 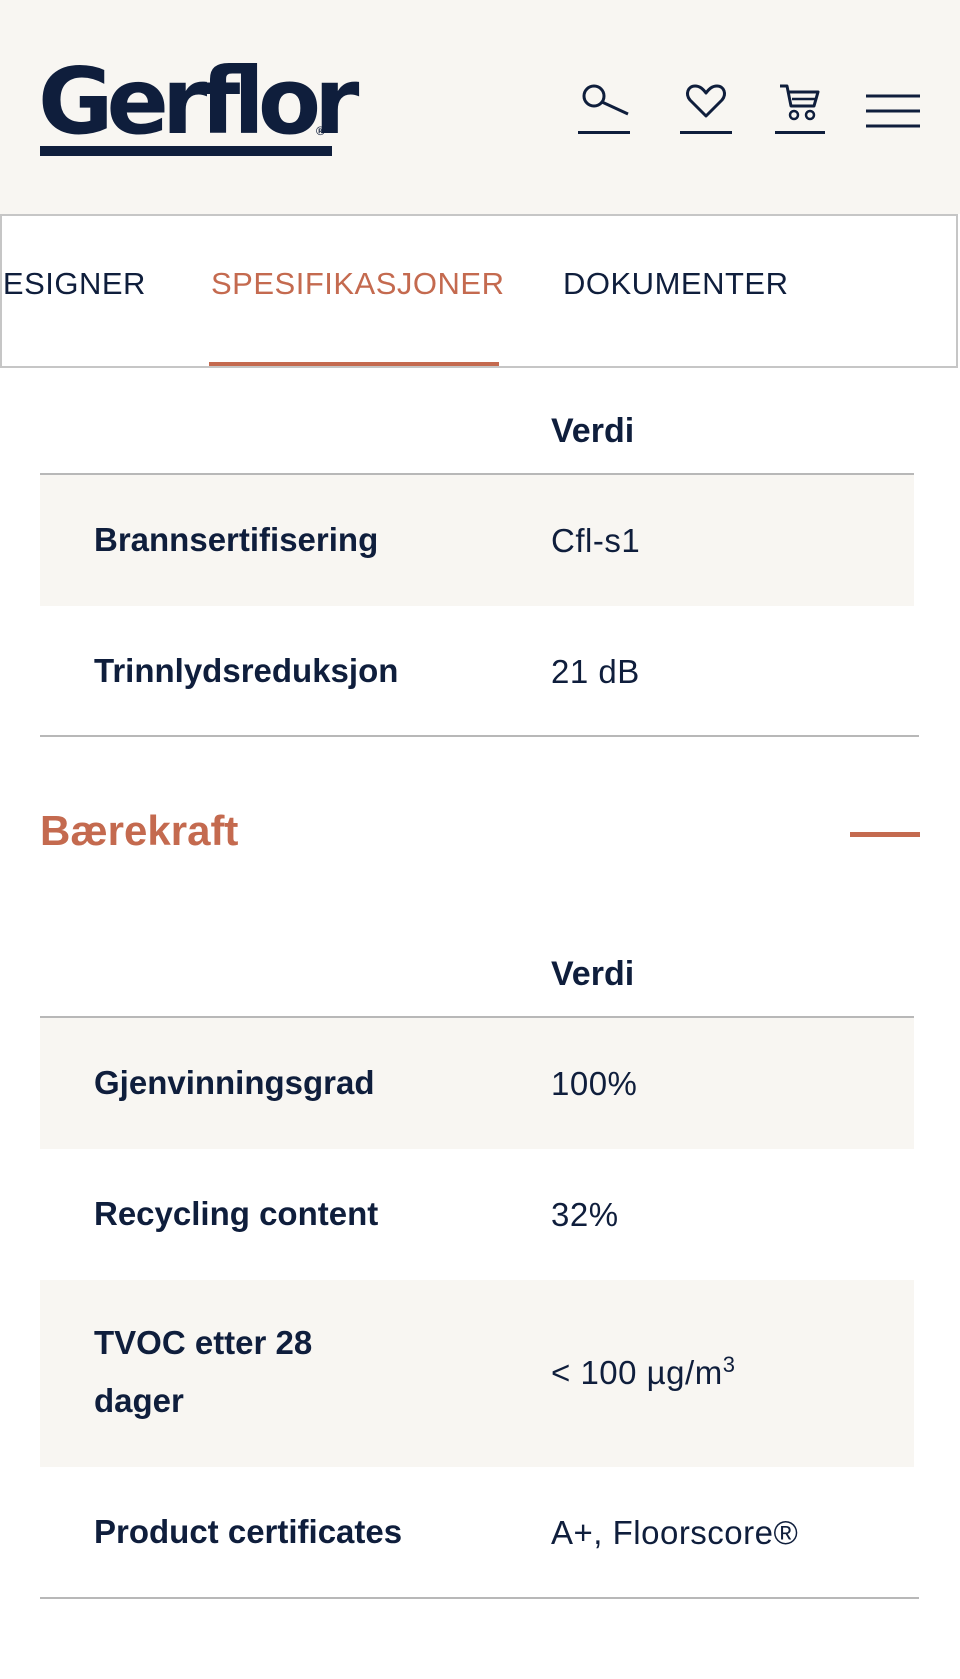 I want to click on tab-designer: DESIGNER, so click(x=74, y=284).